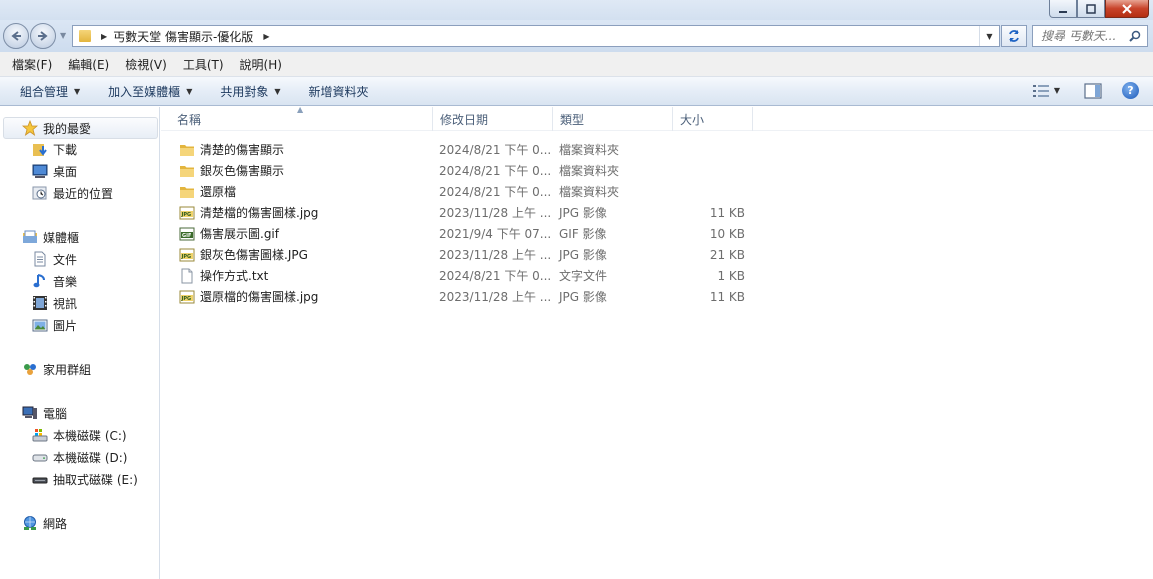 This screenshot has width=1153, height=579. I want to click on computer-icon, so click(29, 412).